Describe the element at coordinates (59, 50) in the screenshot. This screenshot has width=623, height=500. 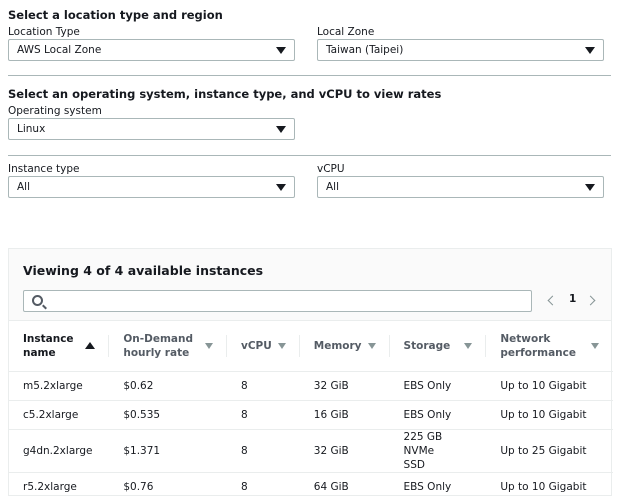
I see `location-type-value: AWS Local Zone` at that location.